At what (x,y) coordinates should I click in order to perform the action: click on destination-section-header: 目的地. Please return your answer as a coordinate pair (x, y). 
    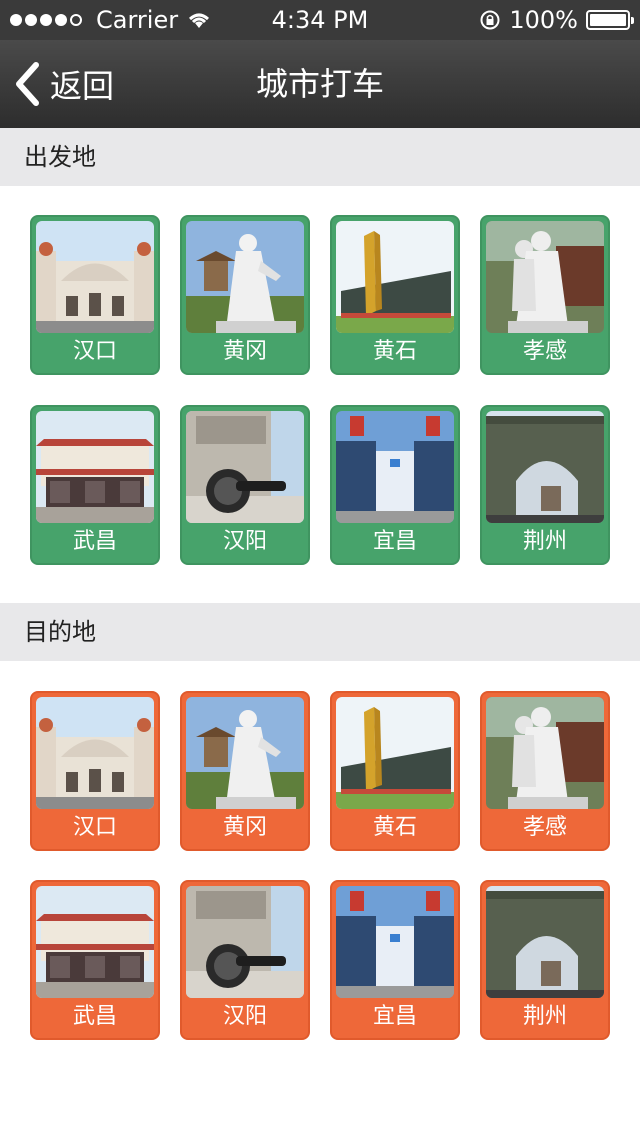
    Looking at the image, I should click on (320, 632).